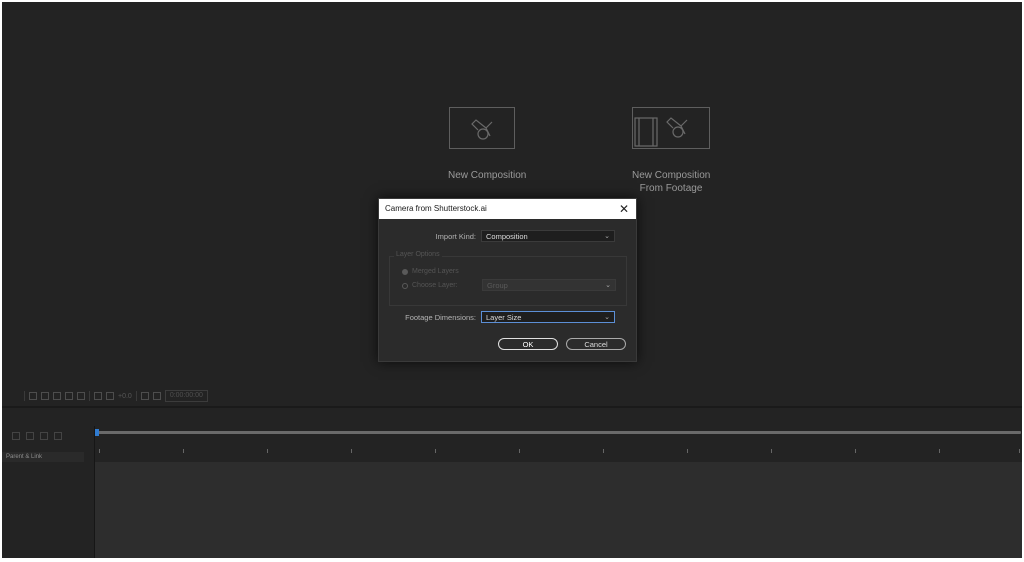 This screenshot has width=1024, height=562. Describe the element at coordinates (558, 444) in the screenshot. I see `time-ruler` at that location.